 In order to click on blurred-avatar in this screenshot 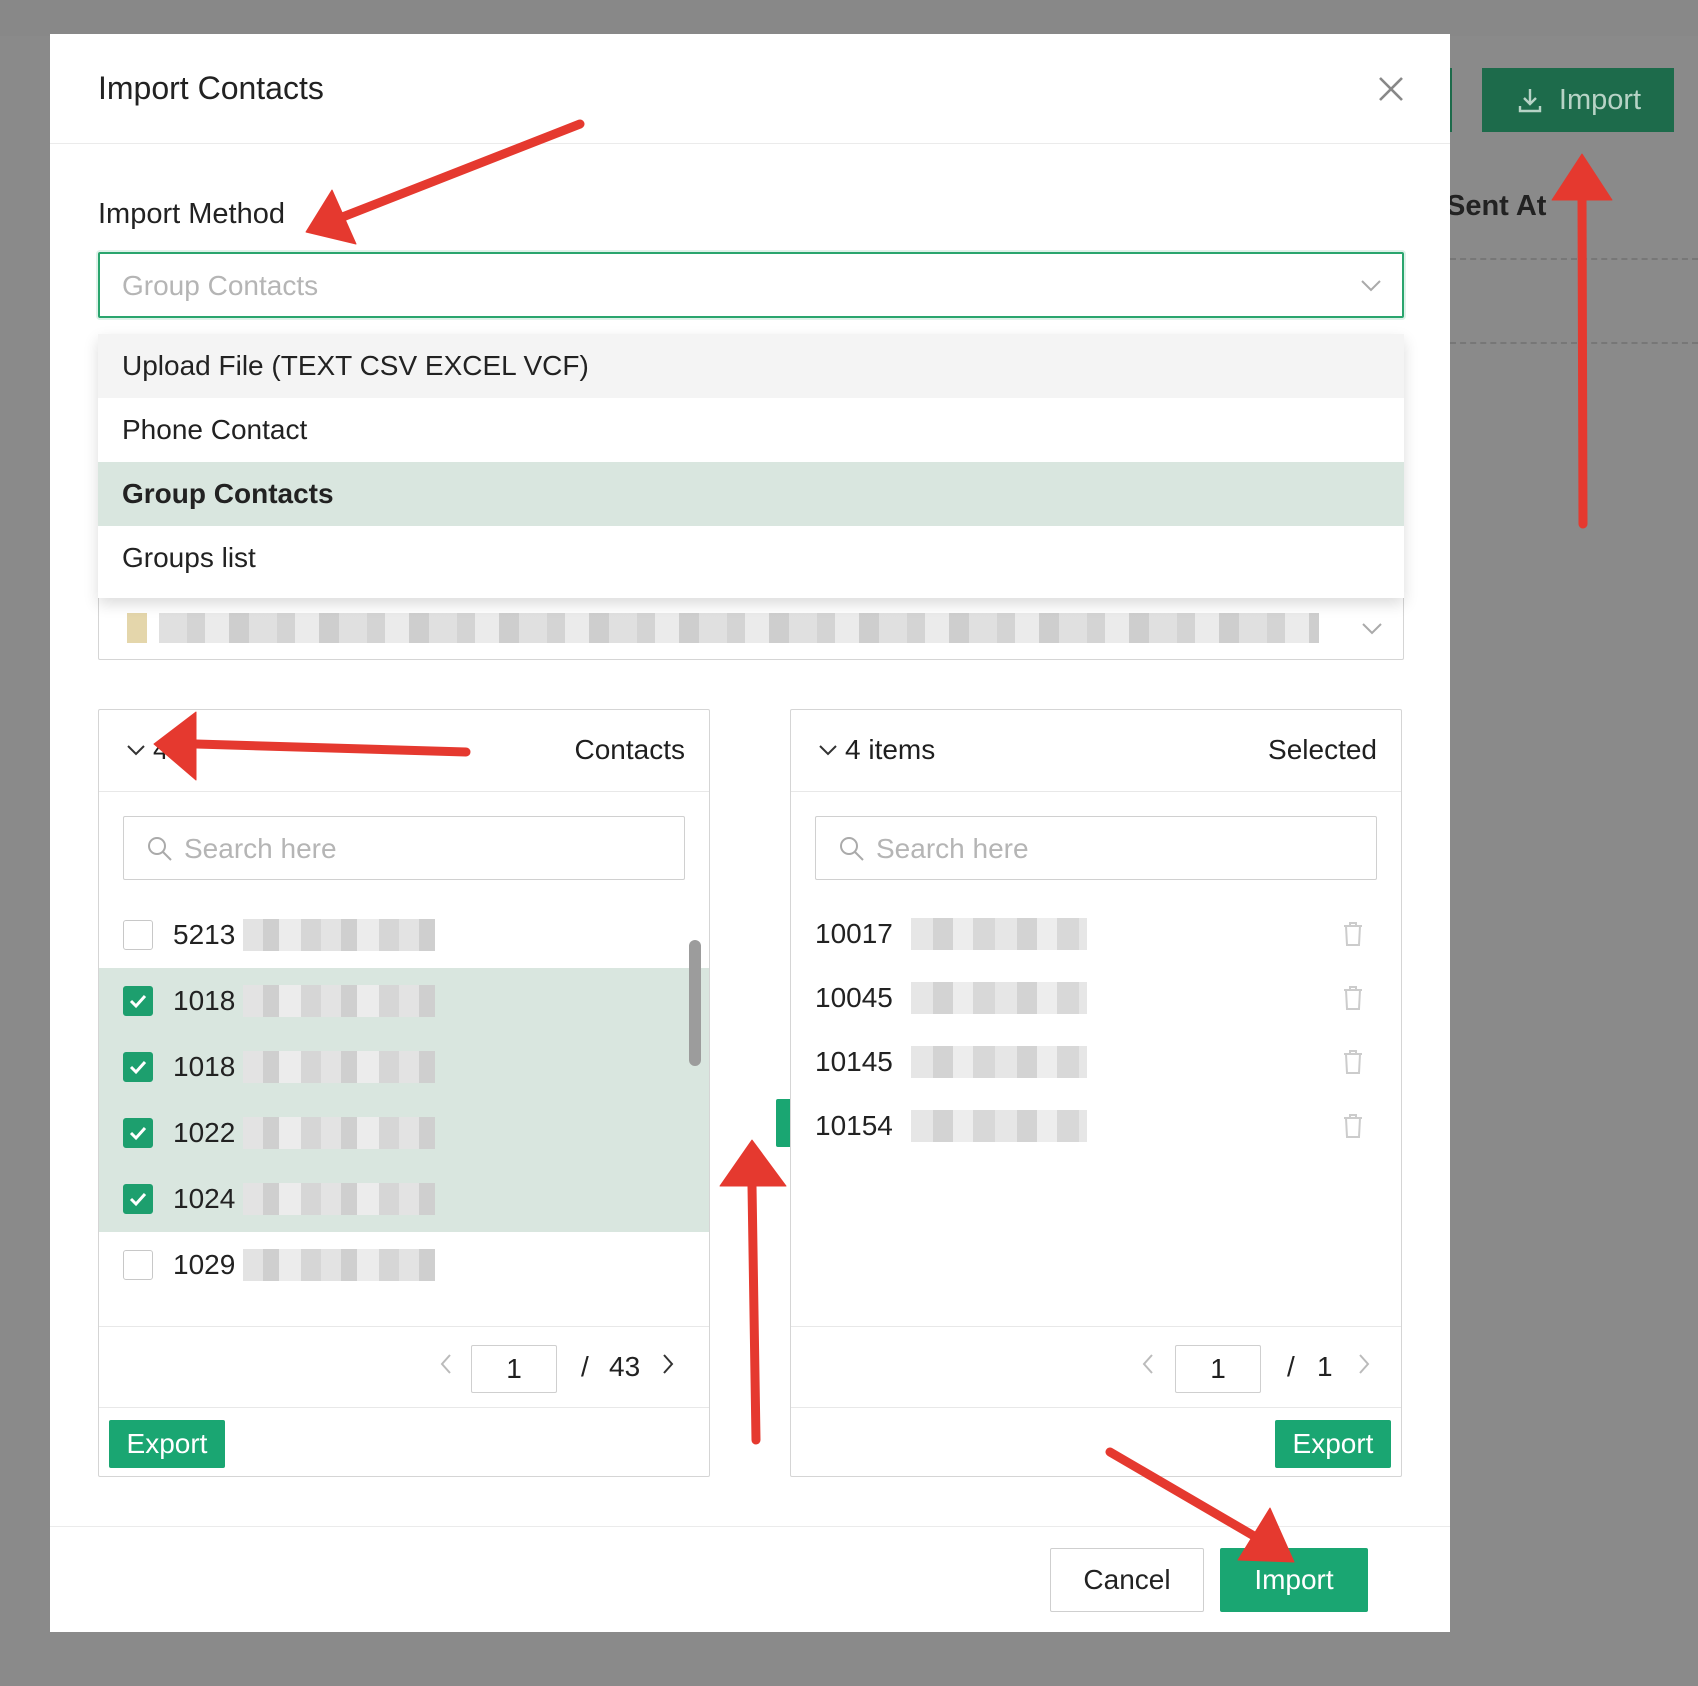, I will do `click(137, 628)`.